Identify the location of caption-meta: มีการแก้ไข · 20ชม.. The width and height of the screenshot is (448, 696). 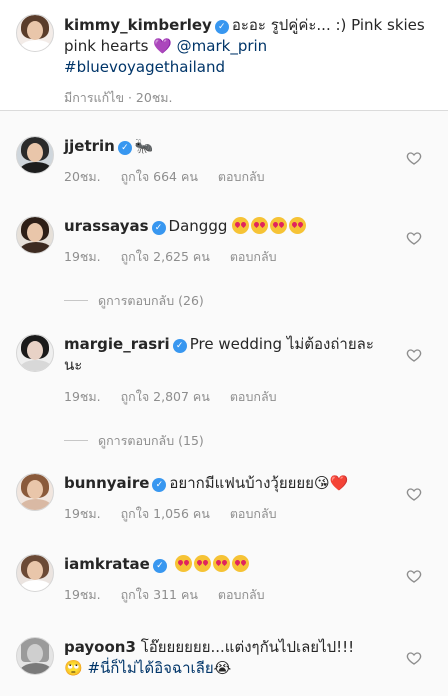
(118, 97).